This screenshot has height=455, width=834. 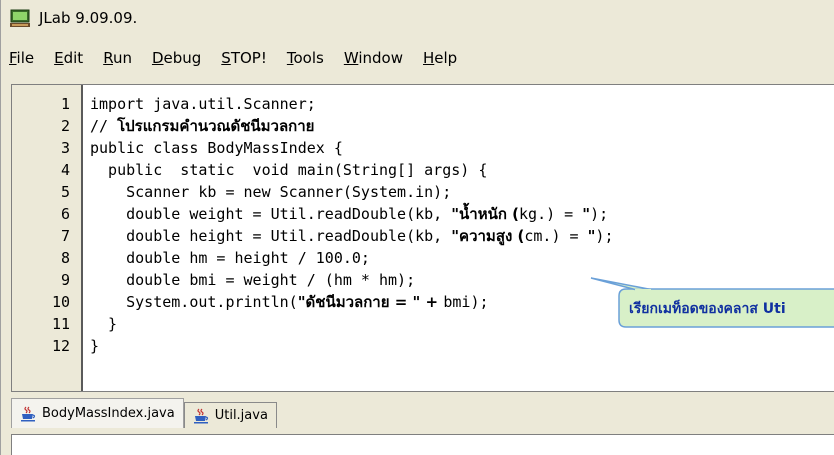 What do you see at coordinates (241, 415) in the screenshot?
I see `tab-label: Util.java` at bounding box center [241, 415].